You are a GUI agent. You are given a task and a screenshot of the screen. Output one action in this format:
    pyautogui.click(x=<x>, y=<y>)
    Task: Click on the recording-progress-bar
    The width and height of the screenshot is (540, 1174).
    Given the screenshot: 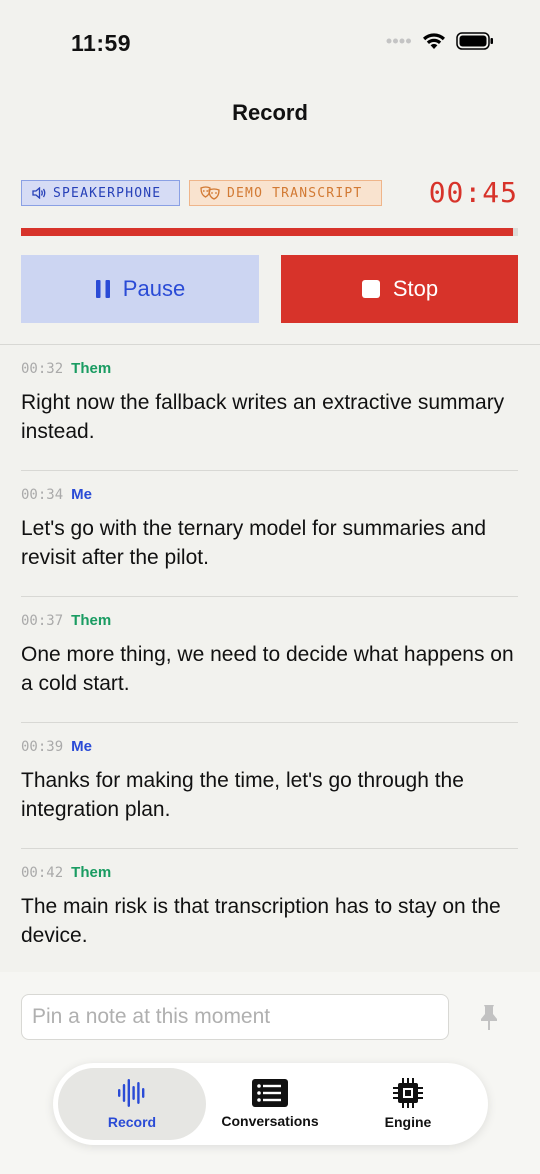 What is the action you would take?
    pyautogui.click(x=269, y=232)
    